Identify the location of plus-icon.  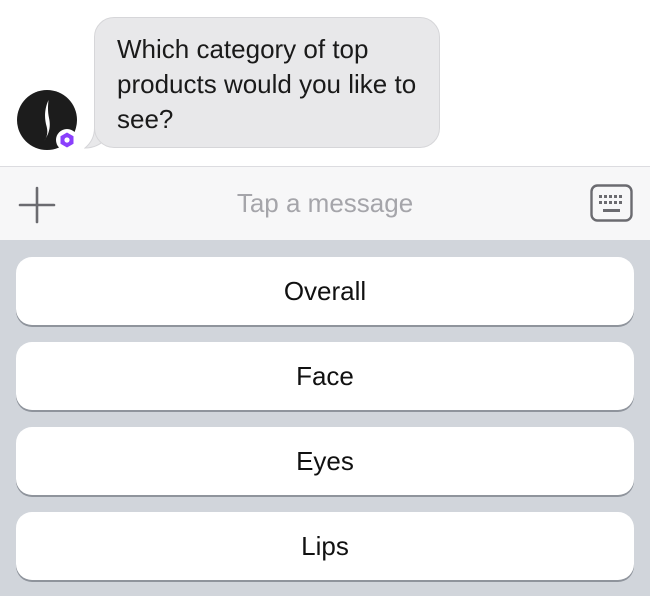
(37, 205).